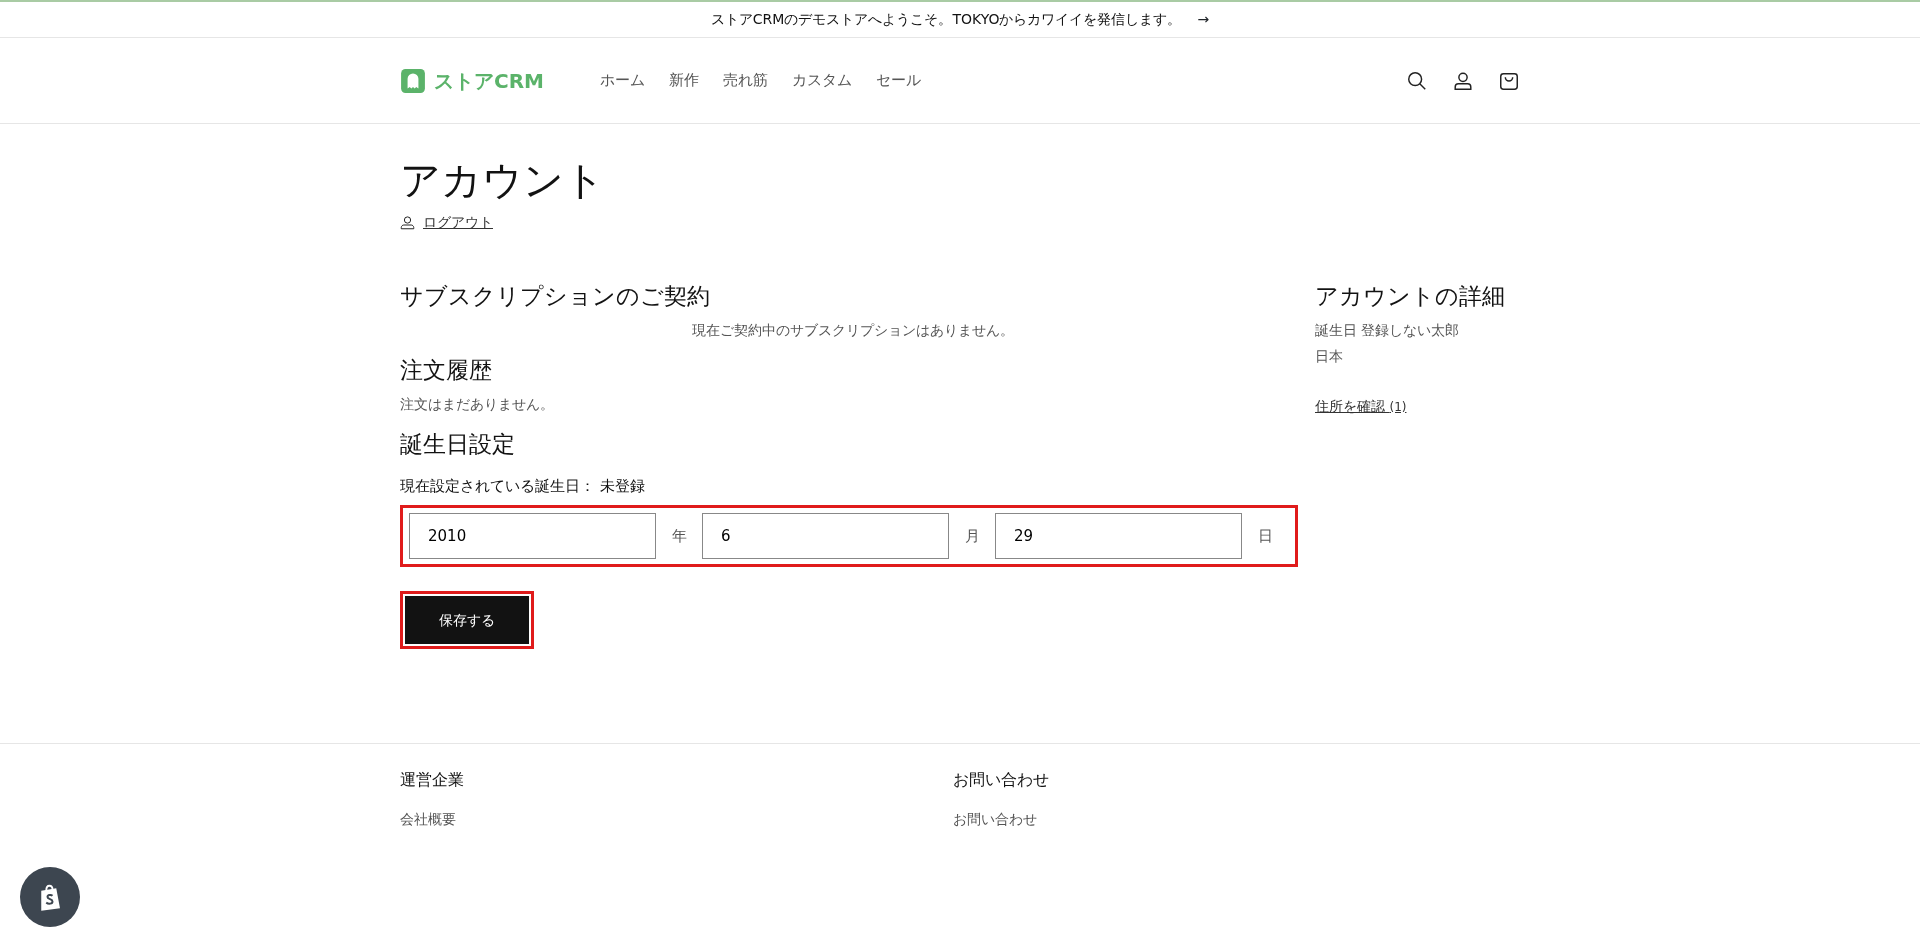  I want to click on nav-link: セール, so click(898, 80).